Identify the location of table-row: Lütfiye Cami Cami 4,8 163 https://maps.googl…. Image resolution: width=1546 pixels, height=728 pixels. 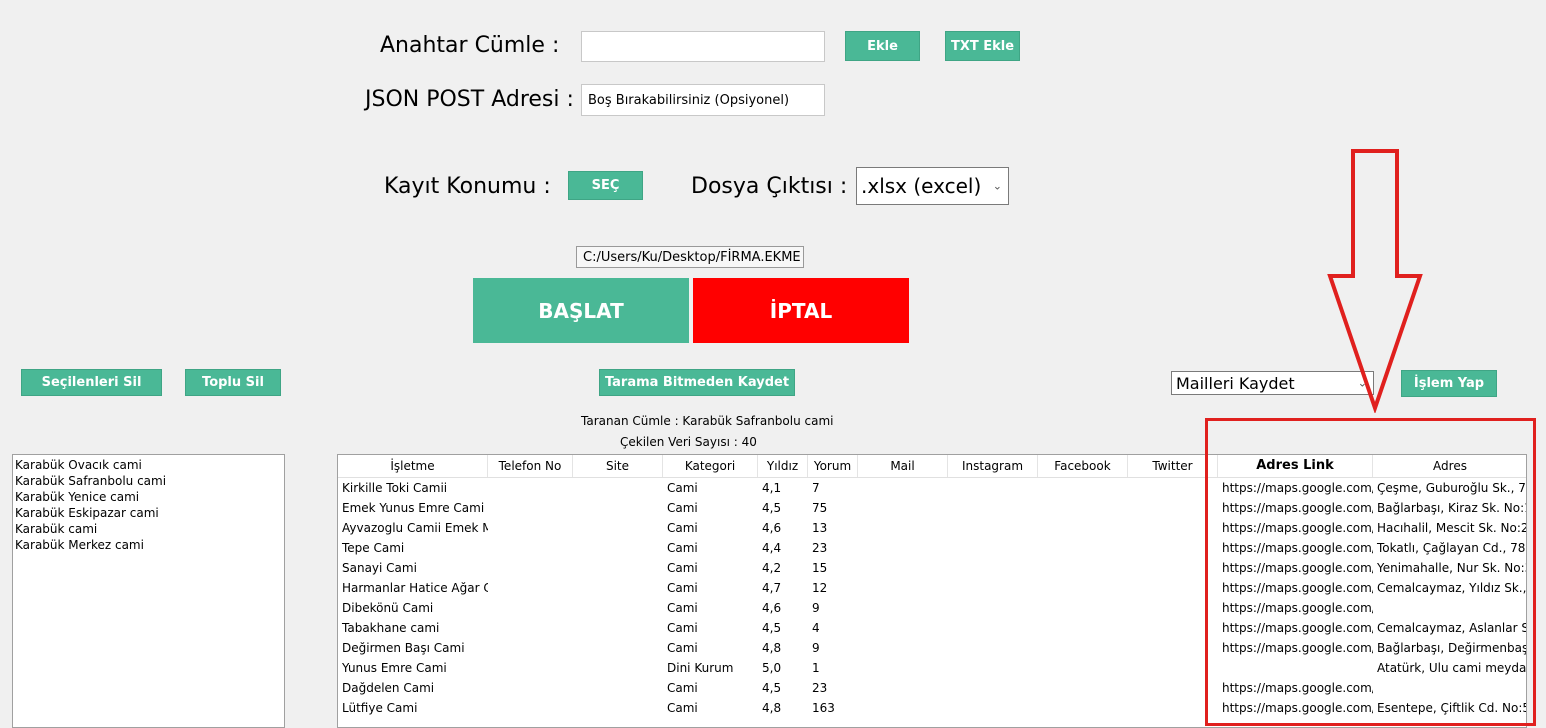
(932, 708).